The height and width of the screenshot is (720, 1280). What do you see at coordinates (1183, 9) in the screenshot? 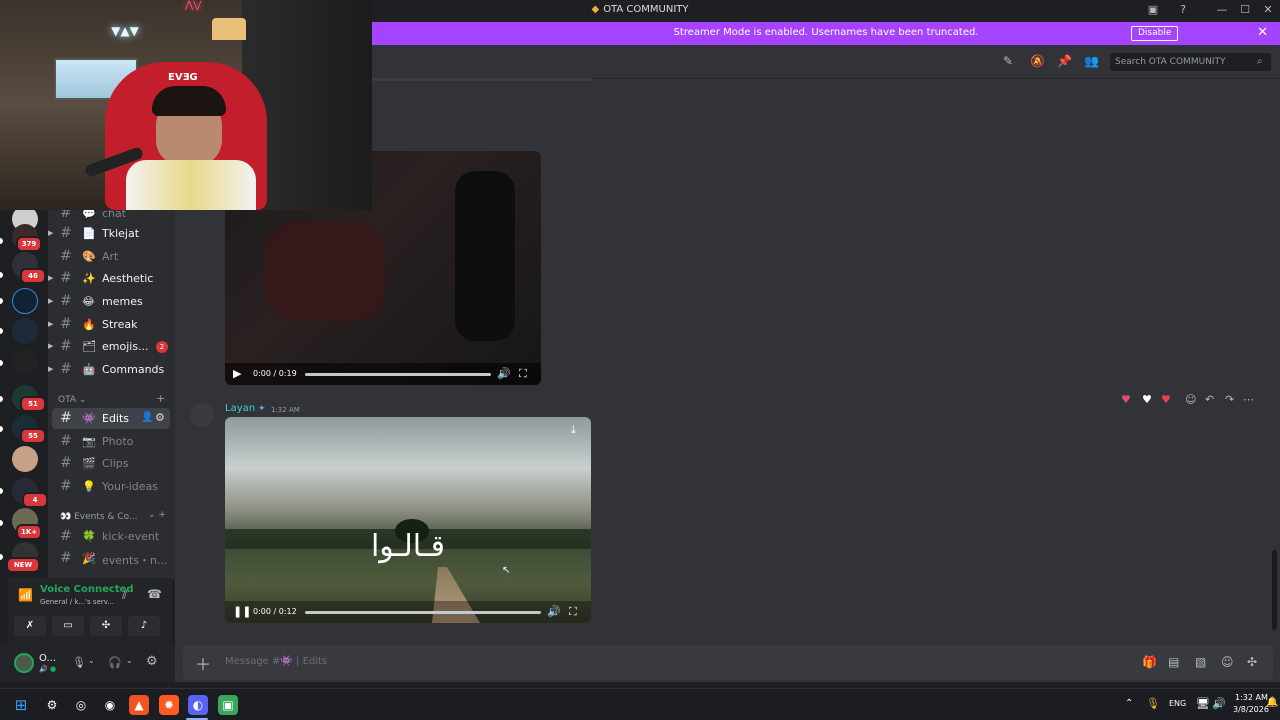
I see `help-icon: ?` at bounding box center [1183, 9].